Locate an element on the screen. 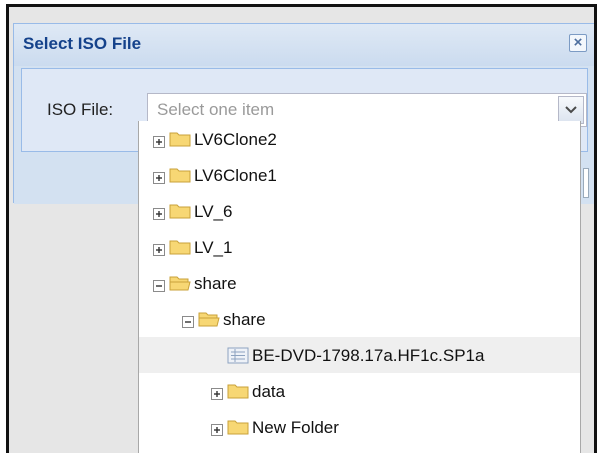  tree-node-label: LV6Clone2 is located at coordinates (235, 139).